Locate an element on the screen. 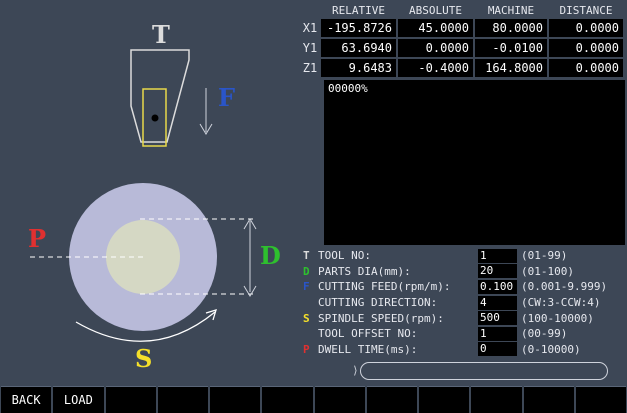 This screenshot has width=627, height=413. cutting-feed-input: 0.100 is located at coordinates (497, 286).